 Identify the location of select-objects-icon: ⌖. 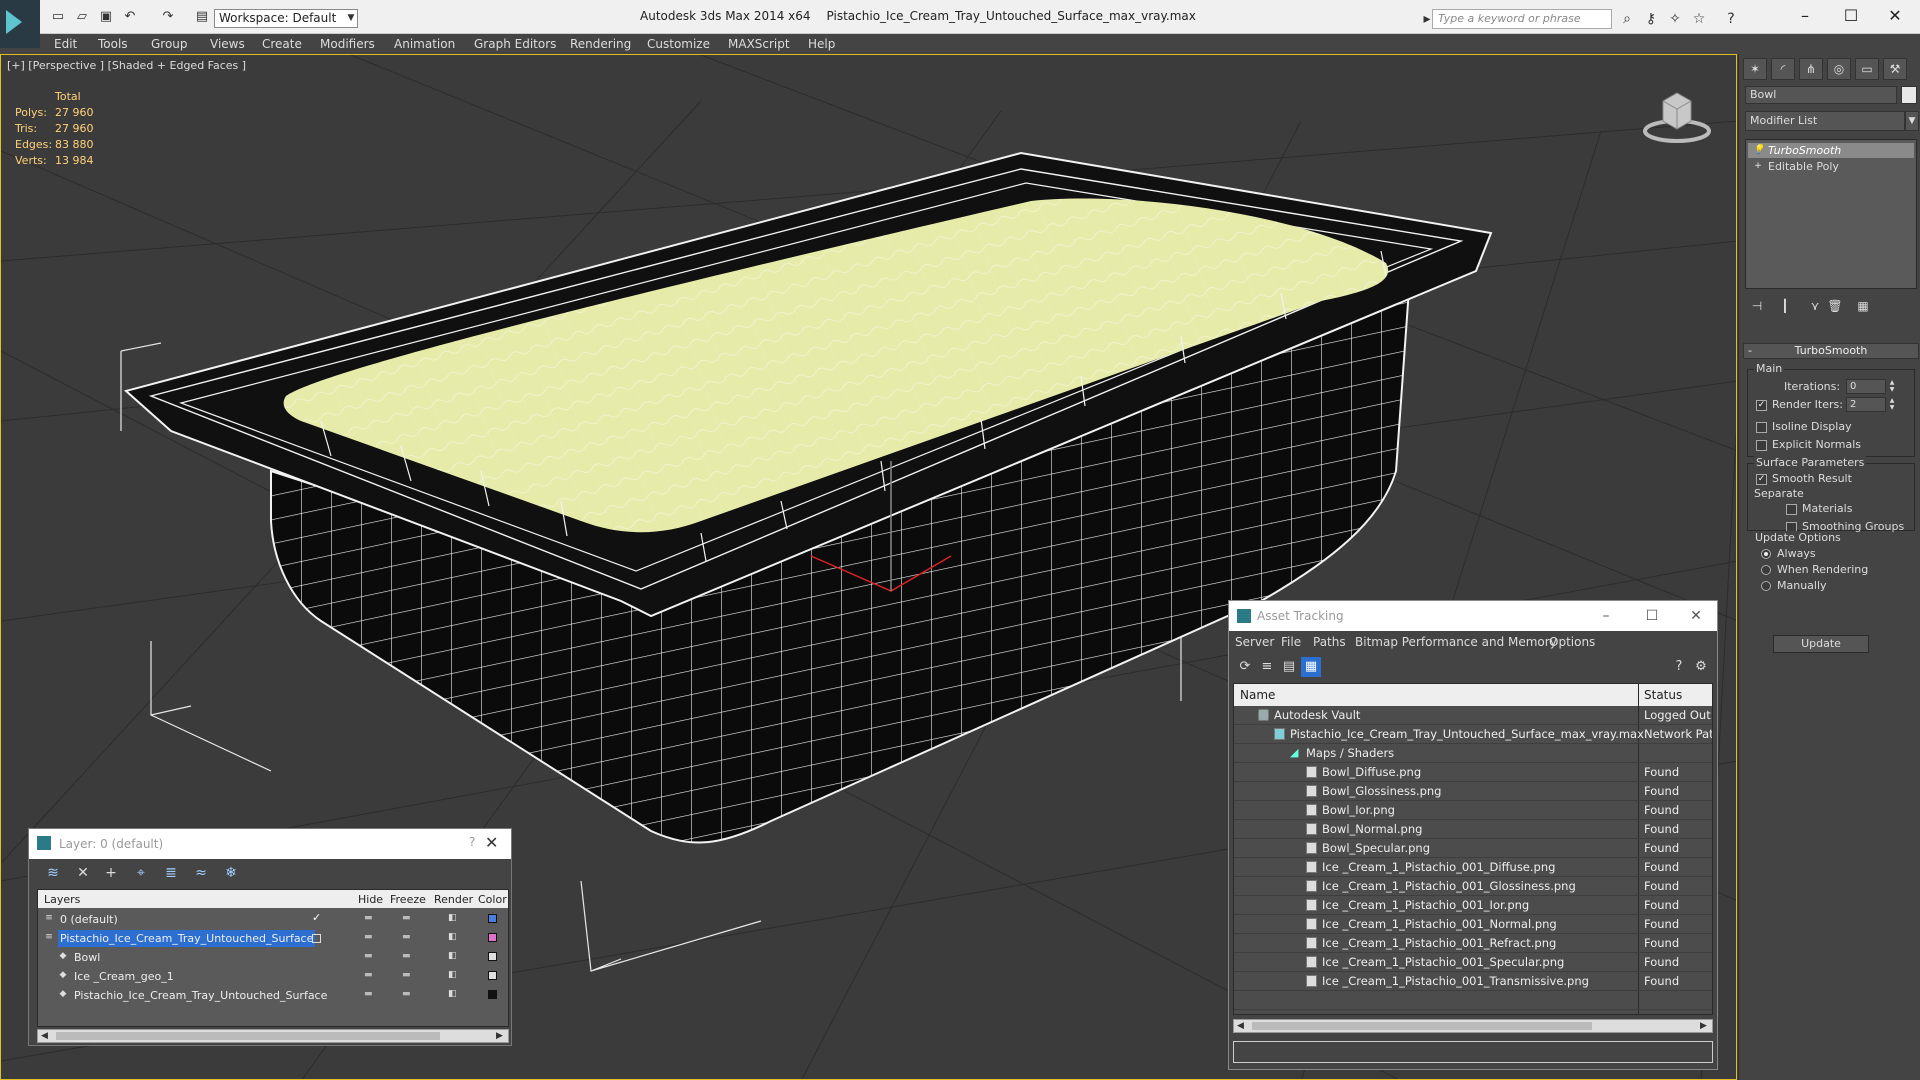
(141, 873).